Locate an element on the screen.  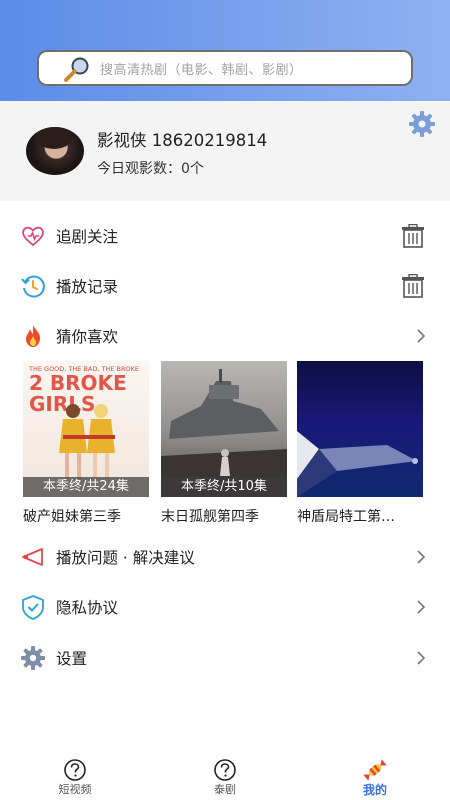
poster-image: 本季终/共10集 is located at coordinates (224, 429).